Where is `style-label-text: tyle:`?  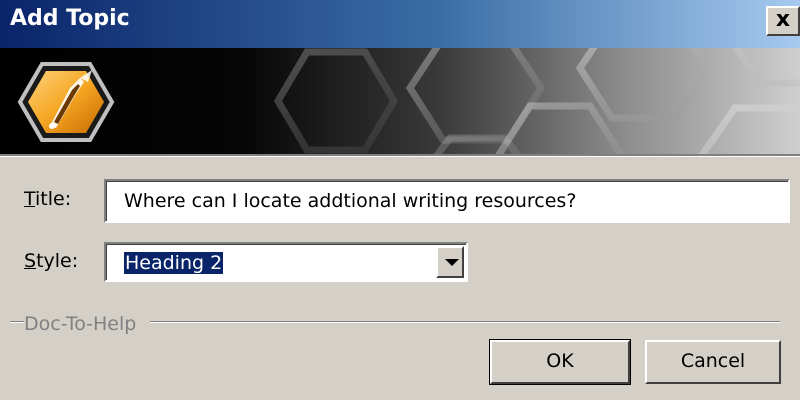 style-label-text: tyle: is located at coordinates (57, 261).